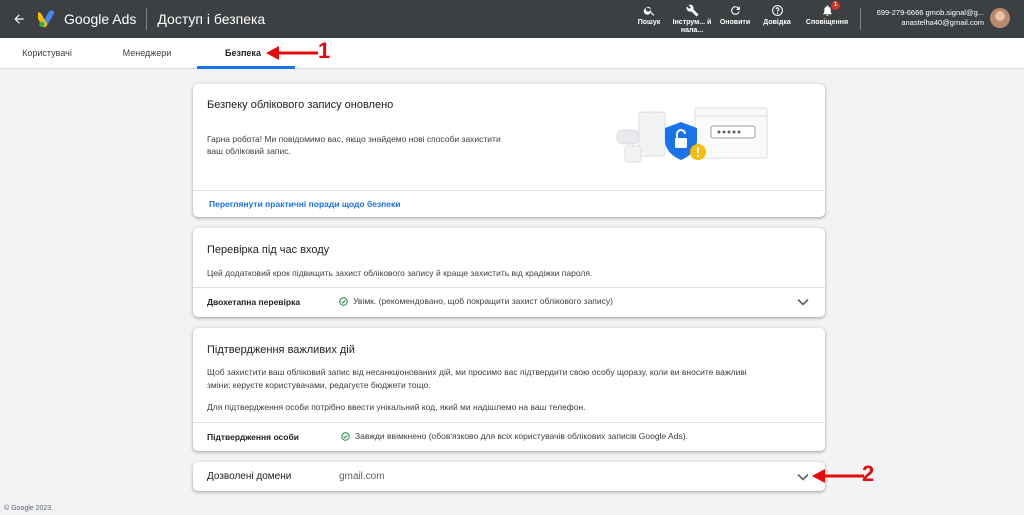 This screenshot has width=1024, height=515. I want to click on card-title: Підтвердження важливих дій, so click(281, 350).